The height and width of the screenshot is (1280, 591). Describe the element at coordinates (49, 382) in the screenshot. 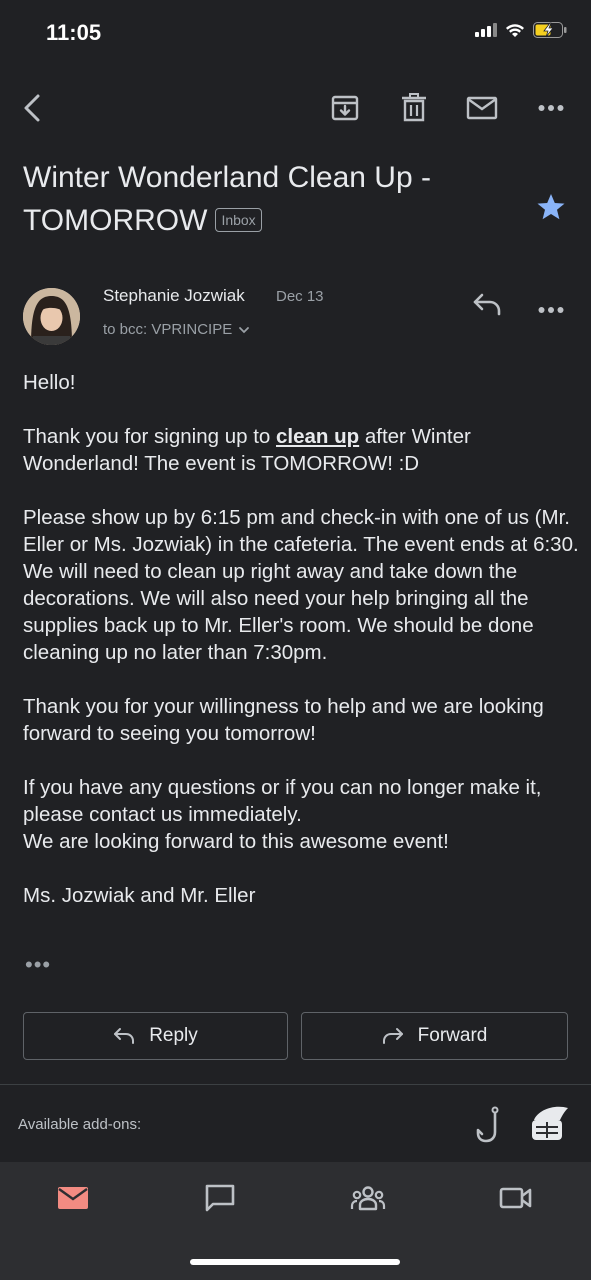

I see `greeting: Hello!` at that location.